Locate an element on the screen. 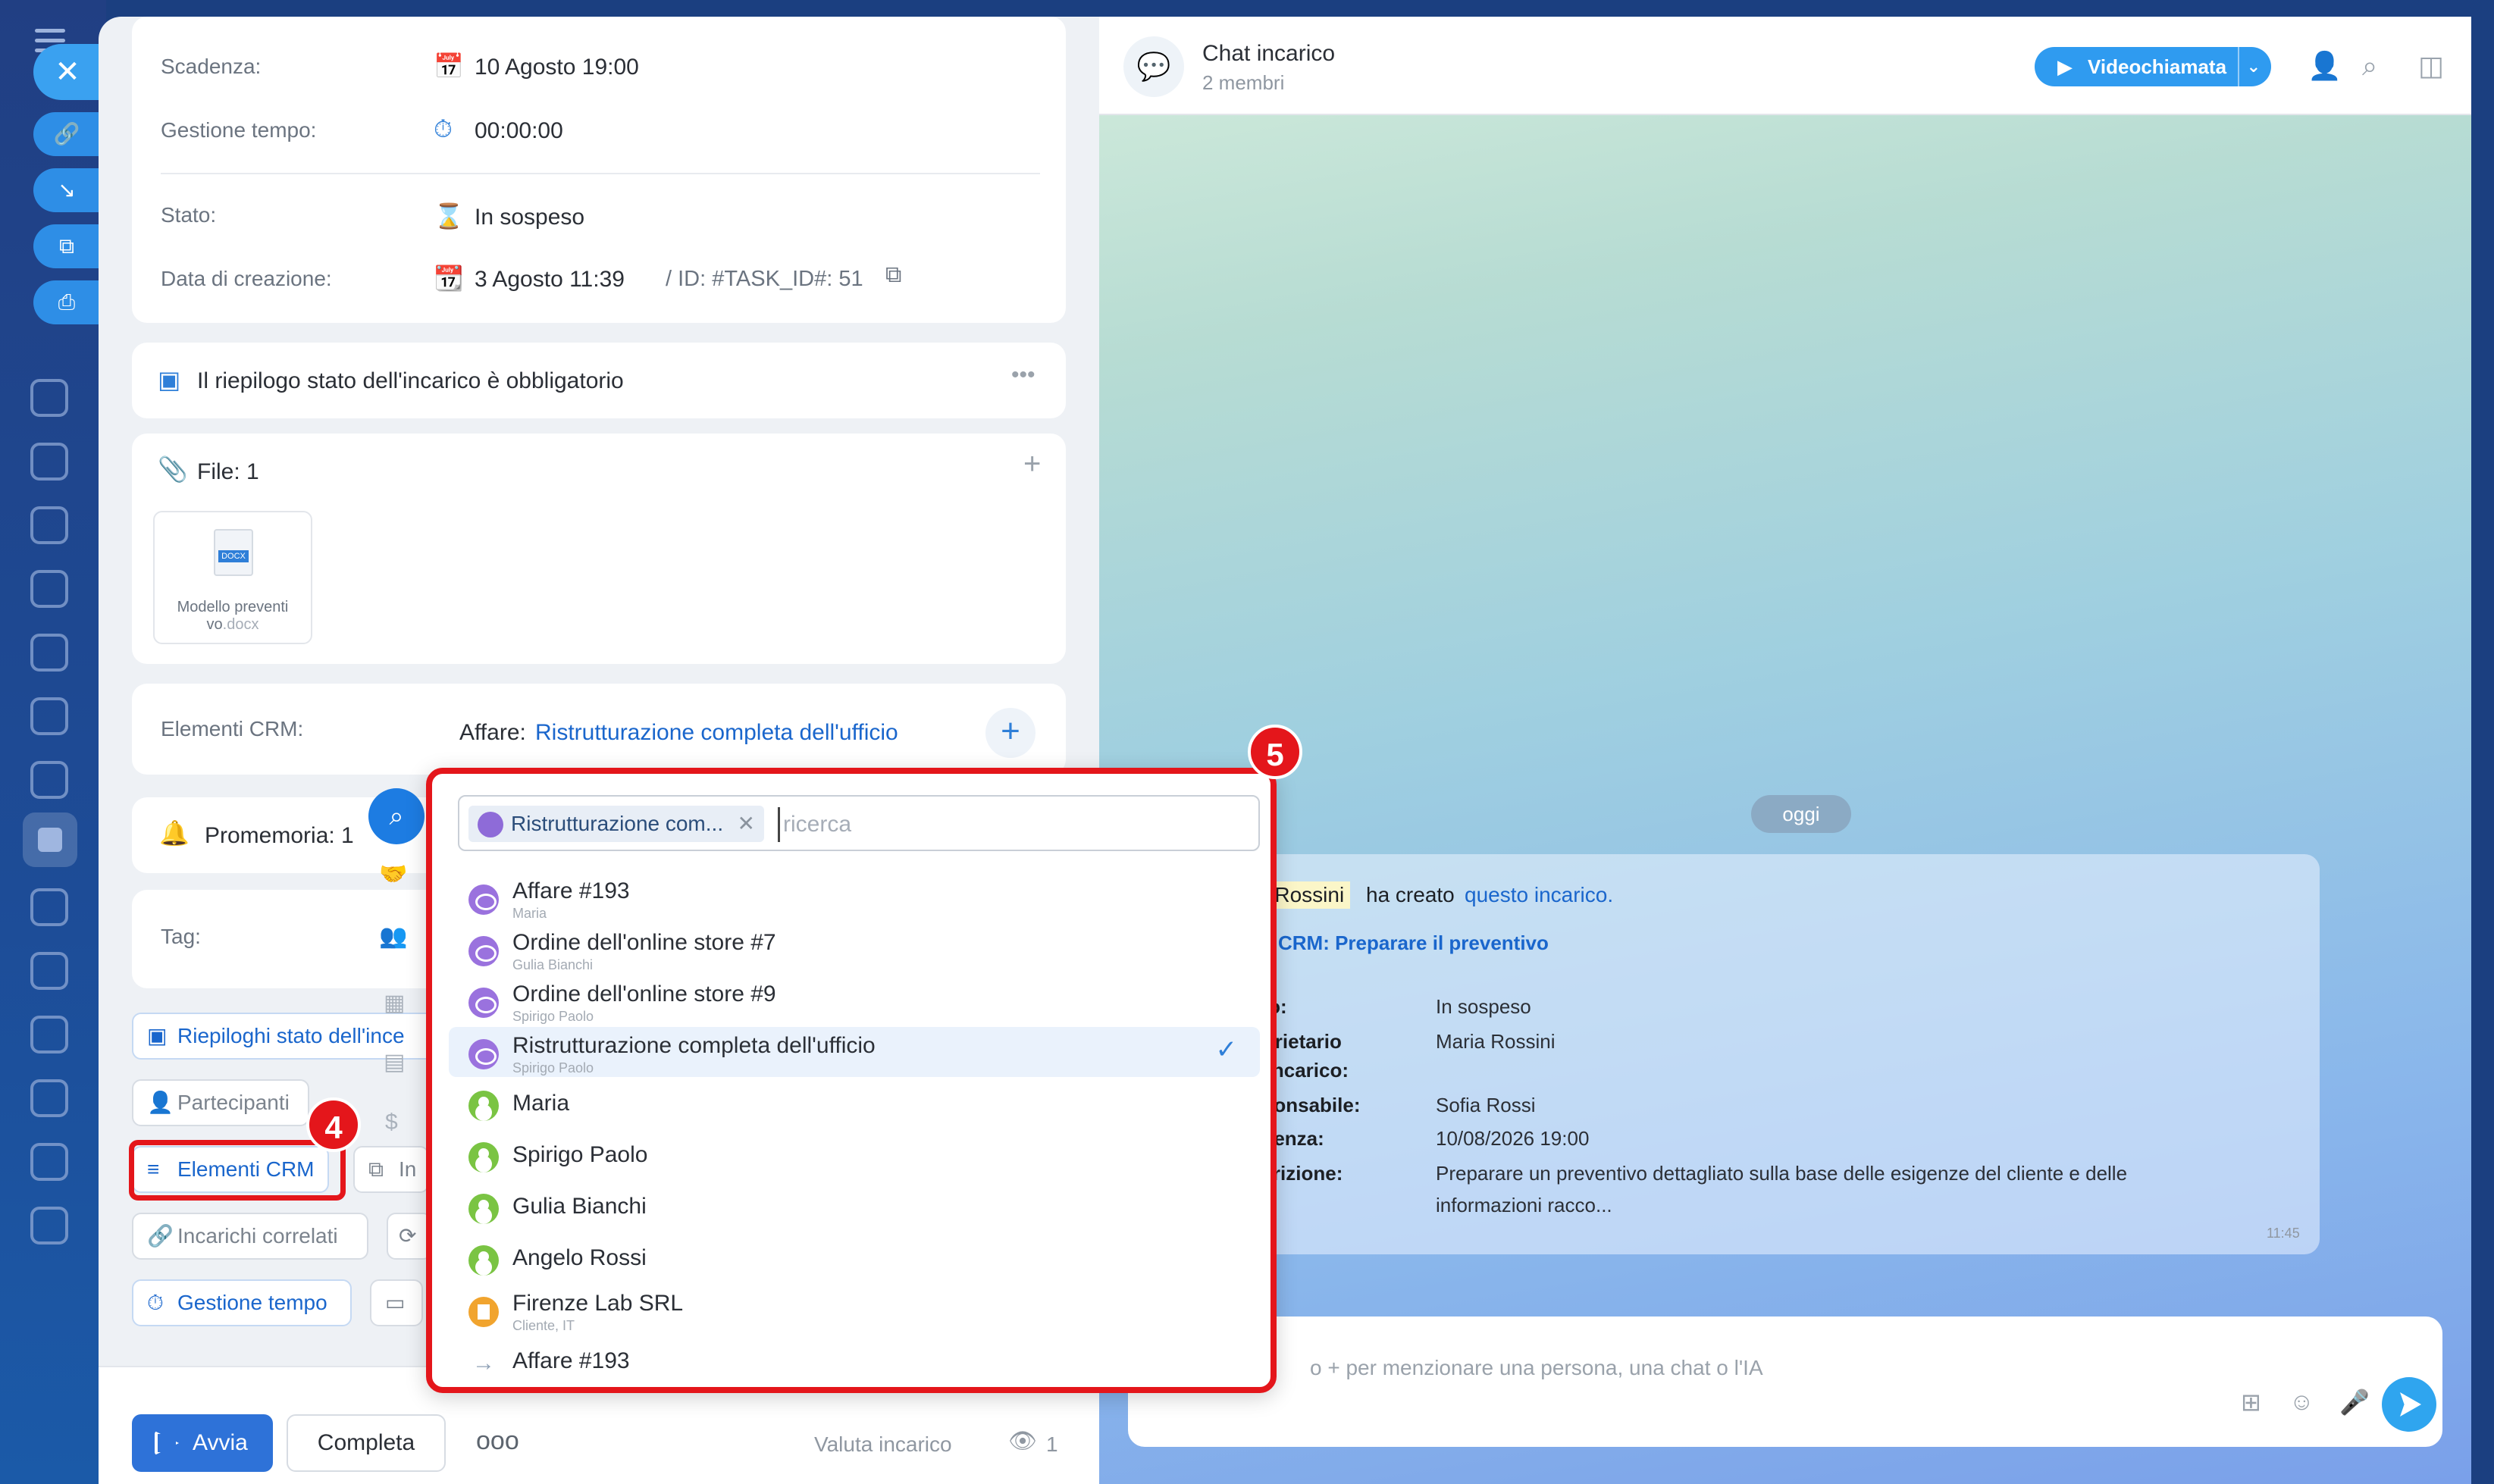 The width and height of the screenshot is (2494, 1484). complete-button: Completa is located at coordinates (366, 1443).